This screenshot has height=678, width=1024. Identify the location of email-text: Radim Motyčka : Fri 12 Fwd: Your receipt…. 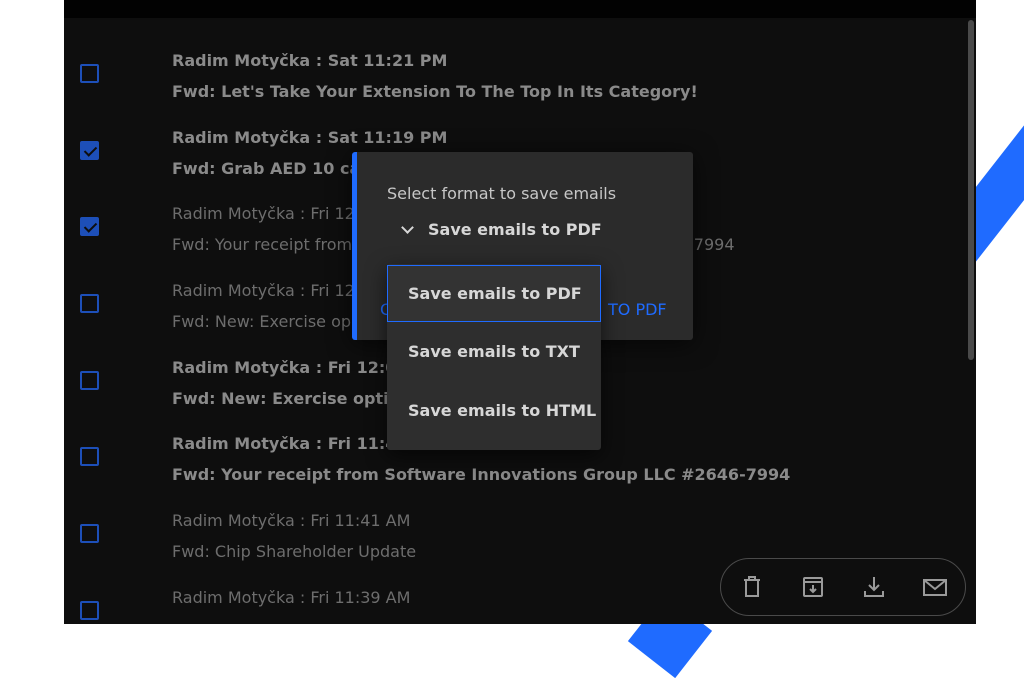
(263, 229).